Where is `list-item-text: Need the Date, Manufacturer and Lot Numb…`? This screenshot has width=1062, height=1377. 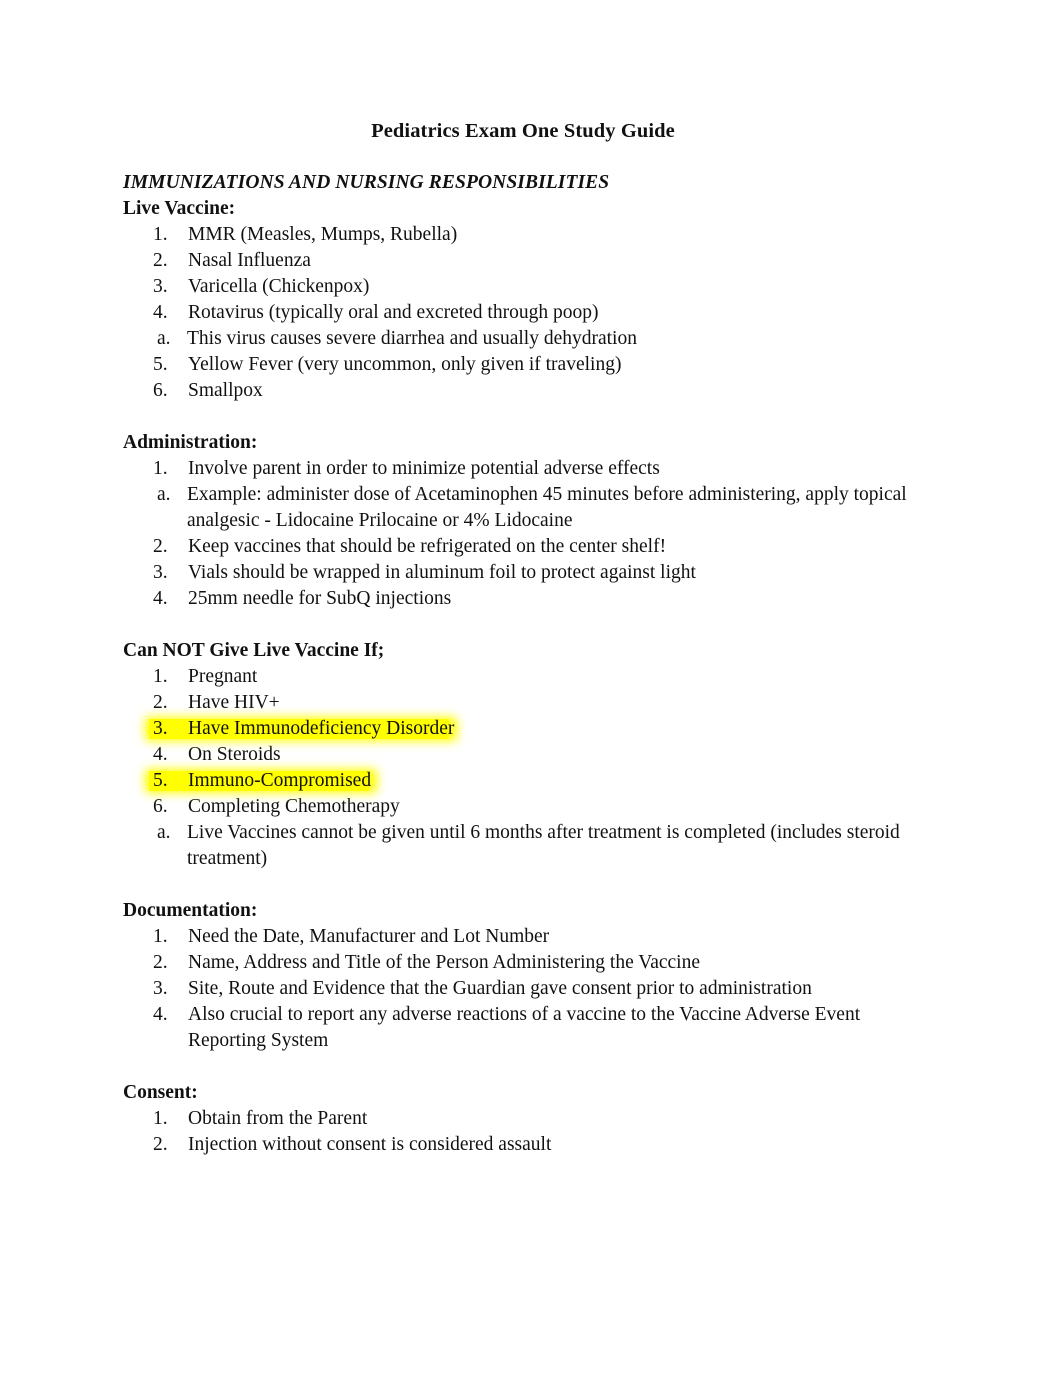
list-item-text: Need the Date, Manufacturer and Lot Numb… is located at coordinates (369, 936).